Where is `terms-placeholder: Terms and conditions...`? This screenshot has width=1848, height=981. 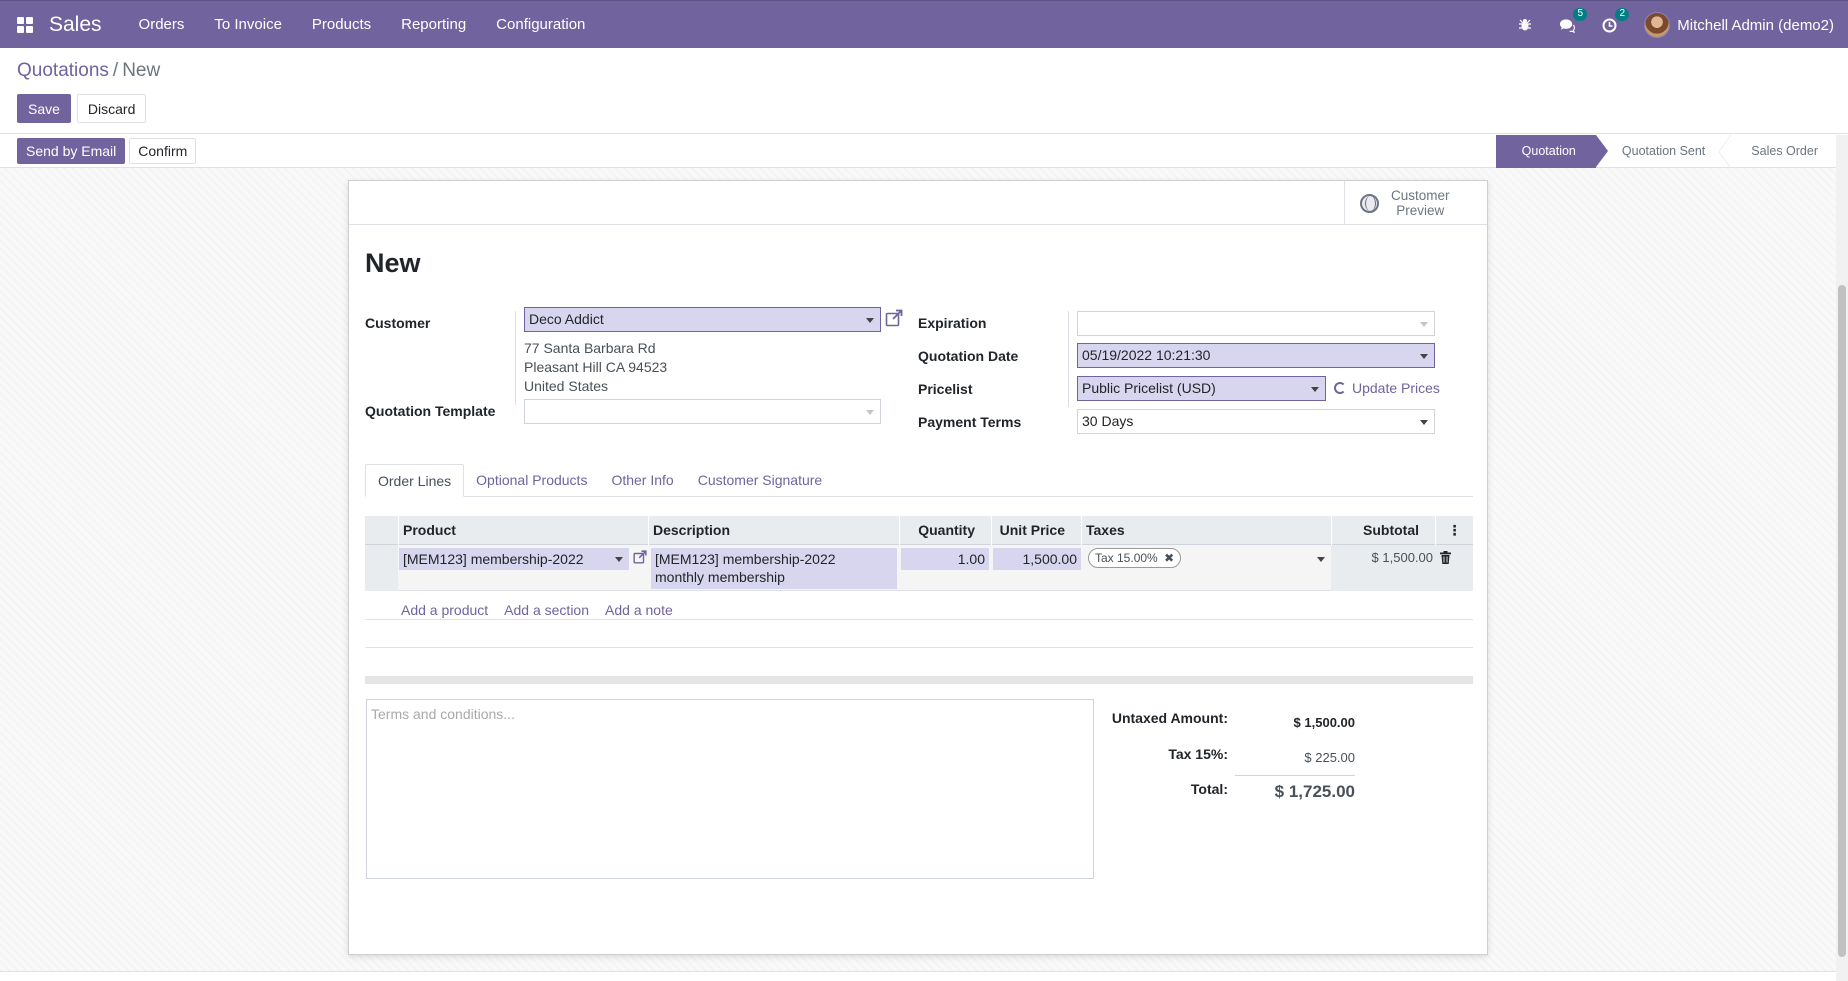 terms-placeholder: Terms and conditions... is located at coordinates (443, 714).